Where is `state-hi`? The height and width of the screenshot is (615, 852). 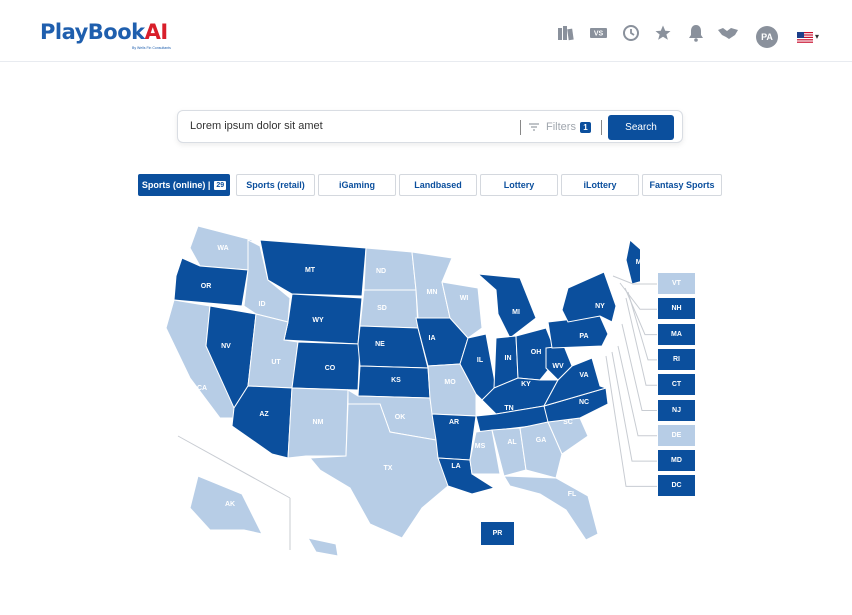 state-hi is located at coordinates (323, 547).